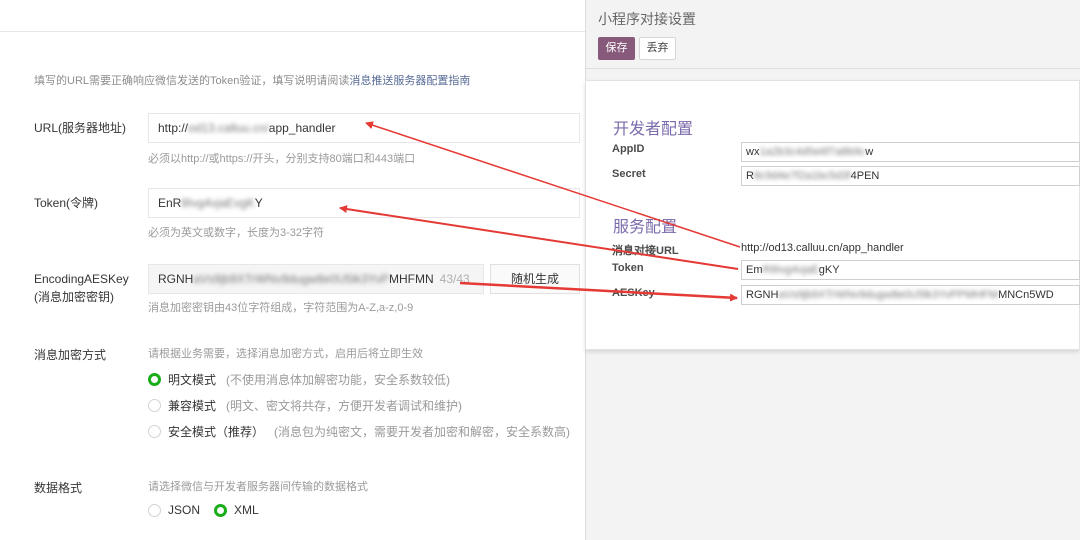  I want to click on data-format-hint: 请选择微信与开发者服务器间传输的数据格式, so click(258, 487).